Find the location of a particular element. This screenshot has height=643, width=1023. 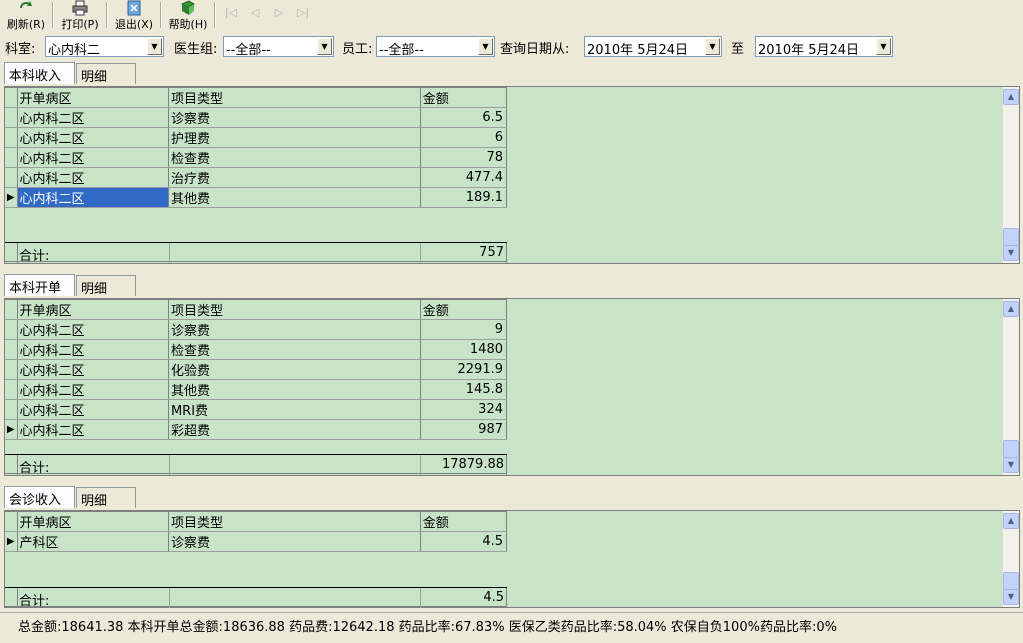

help-button: 帮助(H) is located at coordinates (188, 15).